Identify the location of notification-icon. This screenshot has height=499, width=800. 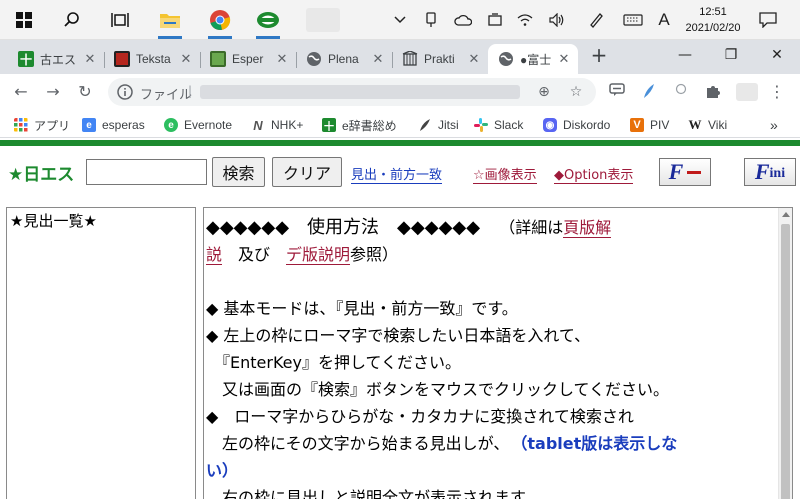
(768, 20).